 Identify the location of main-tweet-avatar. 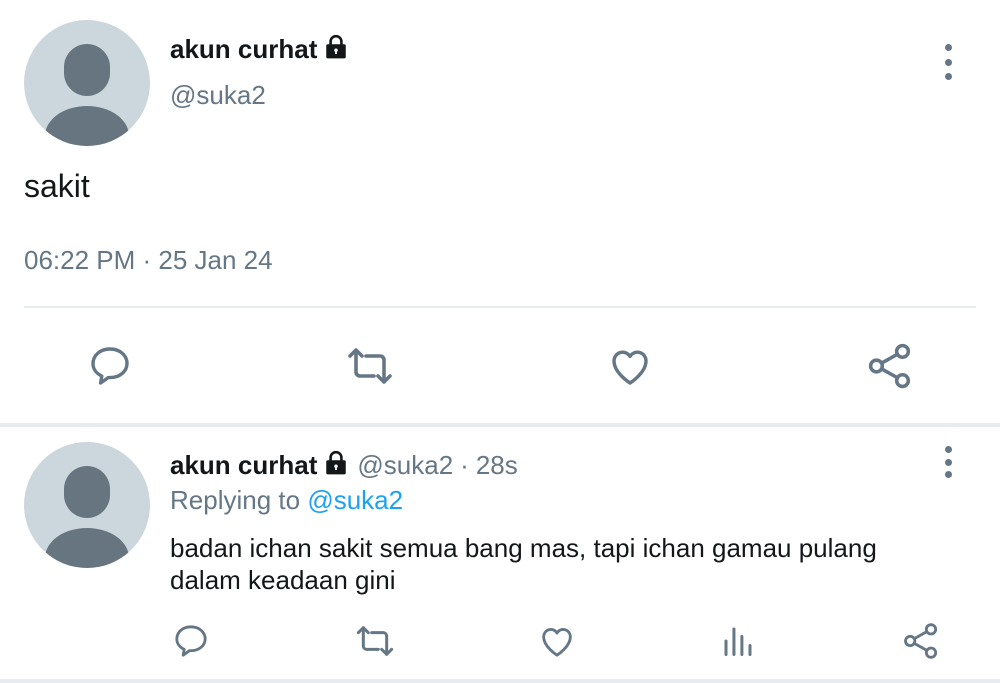
(87, 83).